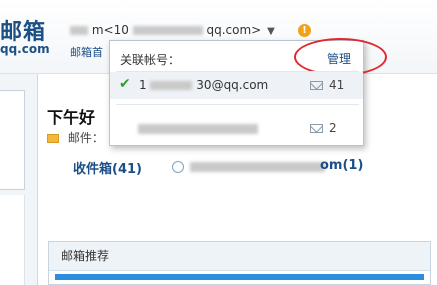  I want to click on account-switcher: m<10 qq.com> ▼, so click(172, 30).